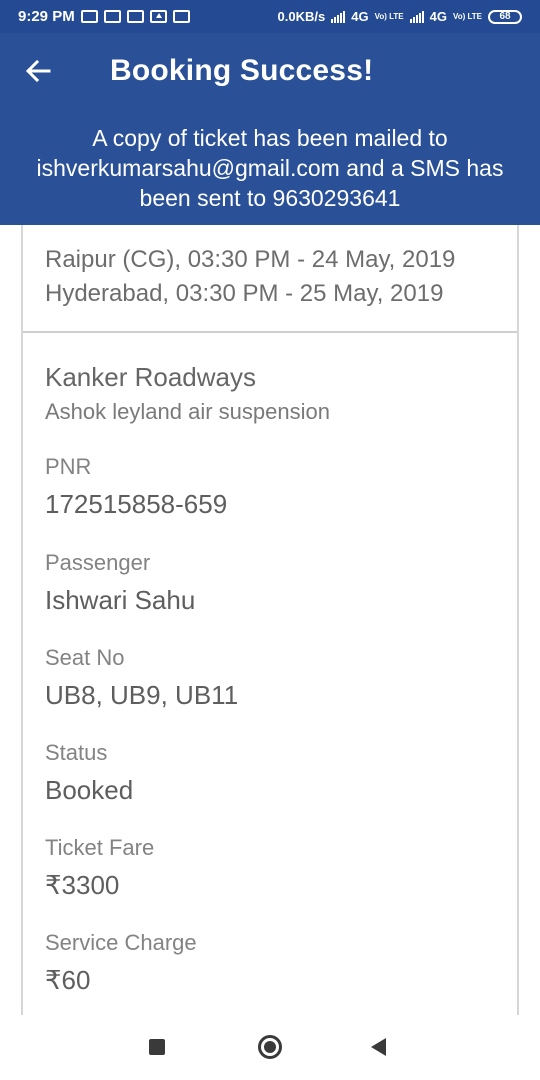  I want to click on detail-ticket-fare: Ticket Fare ₹3300, so click(99, 868).